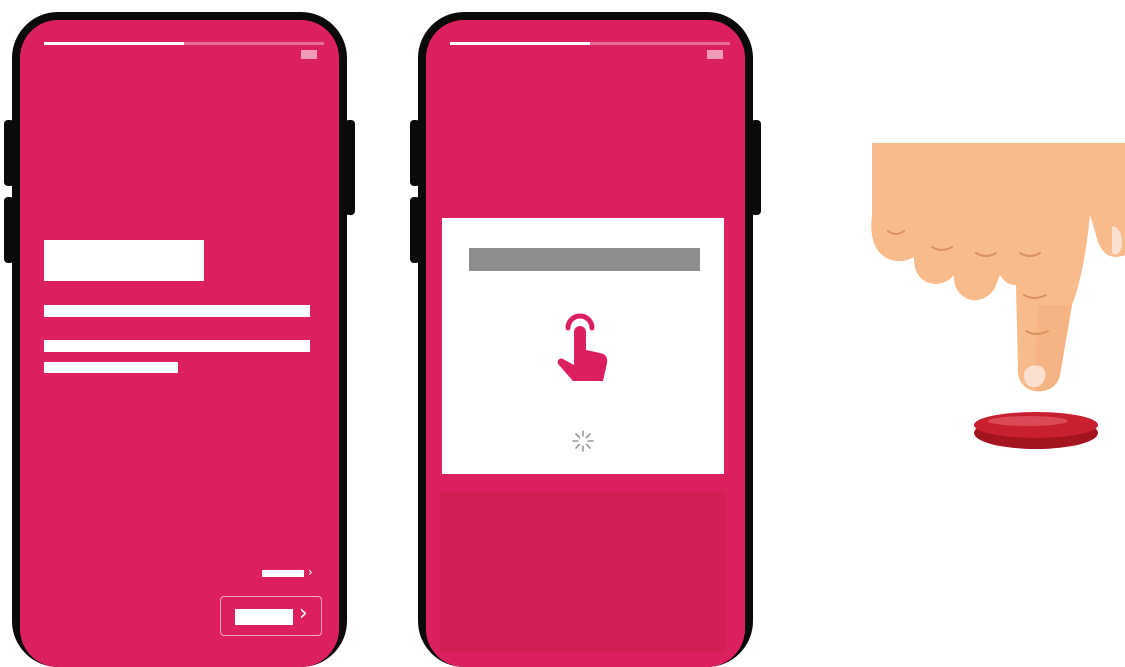  Describe the element at coordinates (584, 259) in the screenshot. I see `card-title-placeholder` at that location.